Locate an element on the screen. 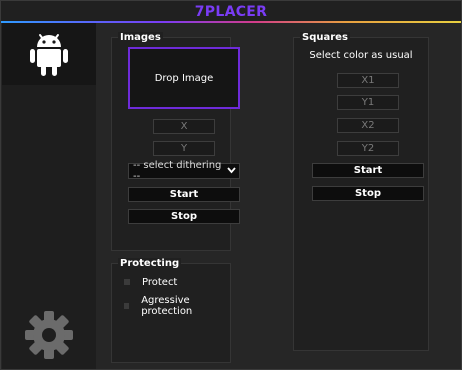  aggressive-protection-label: Agressive protection is located at coordinates (167, 306).